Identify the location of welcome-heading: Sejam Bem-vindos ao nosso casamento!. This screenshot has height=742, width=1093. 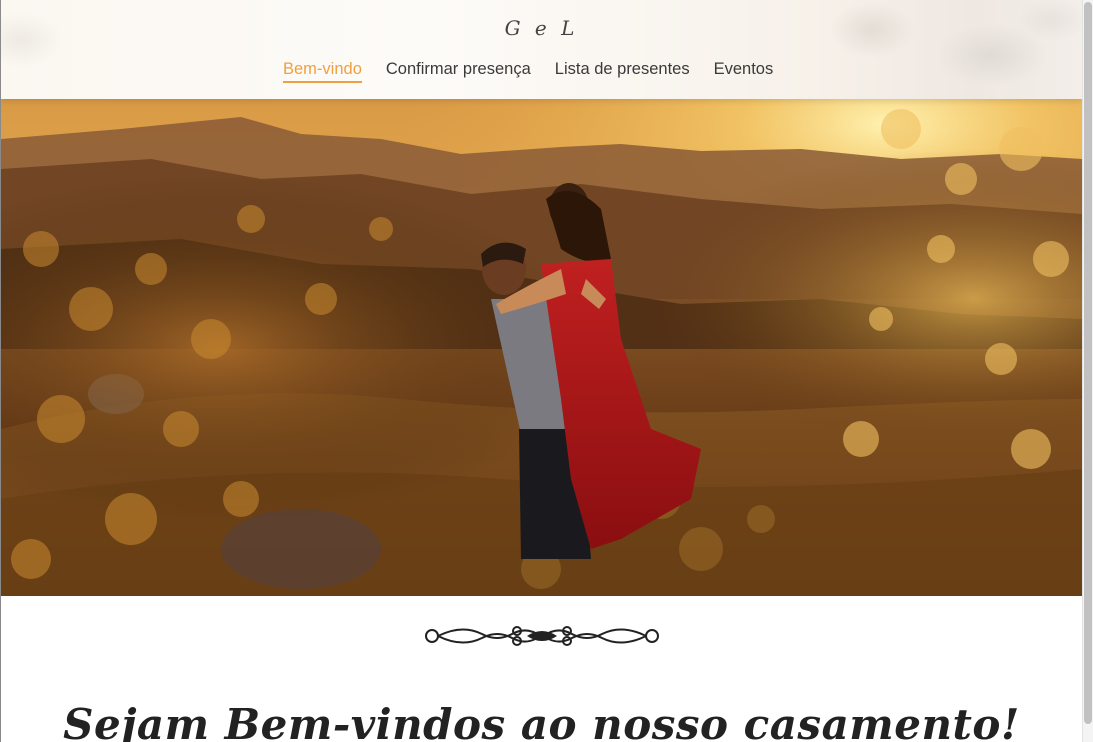
(541, 721).